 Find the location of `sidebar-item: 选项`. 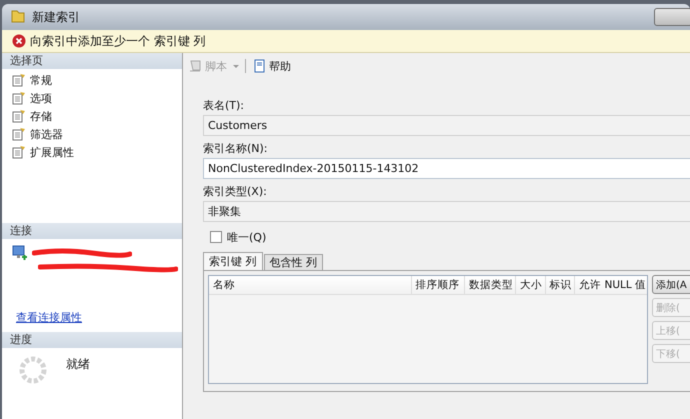

sidebar-item: 选项 is located at coordinates (92, 98).